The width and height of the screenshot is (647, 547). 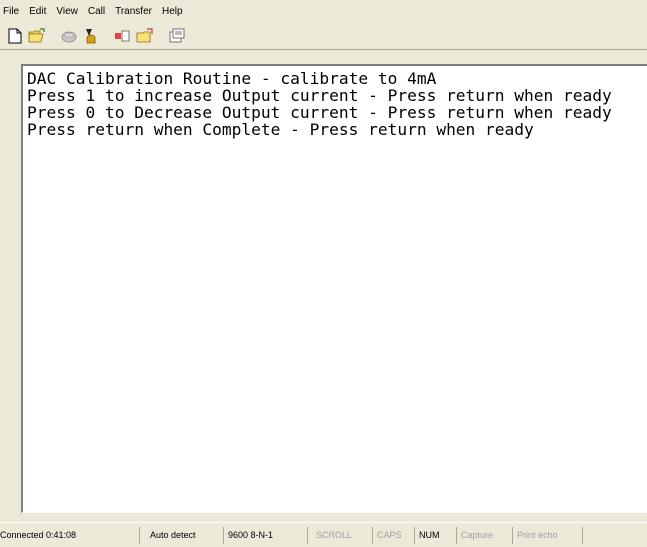 I want to click on send-button, so click(x=123, y=36).